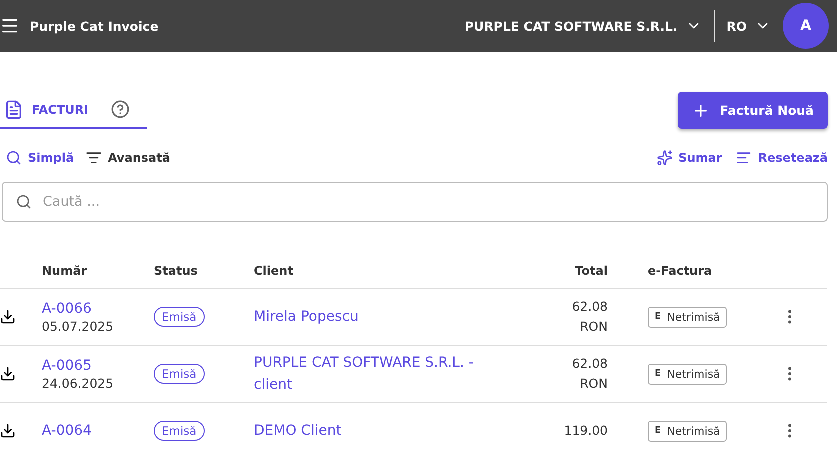 This screenshot has width=837, height=457. I want to click on column-header: Status, so click(204, 276).